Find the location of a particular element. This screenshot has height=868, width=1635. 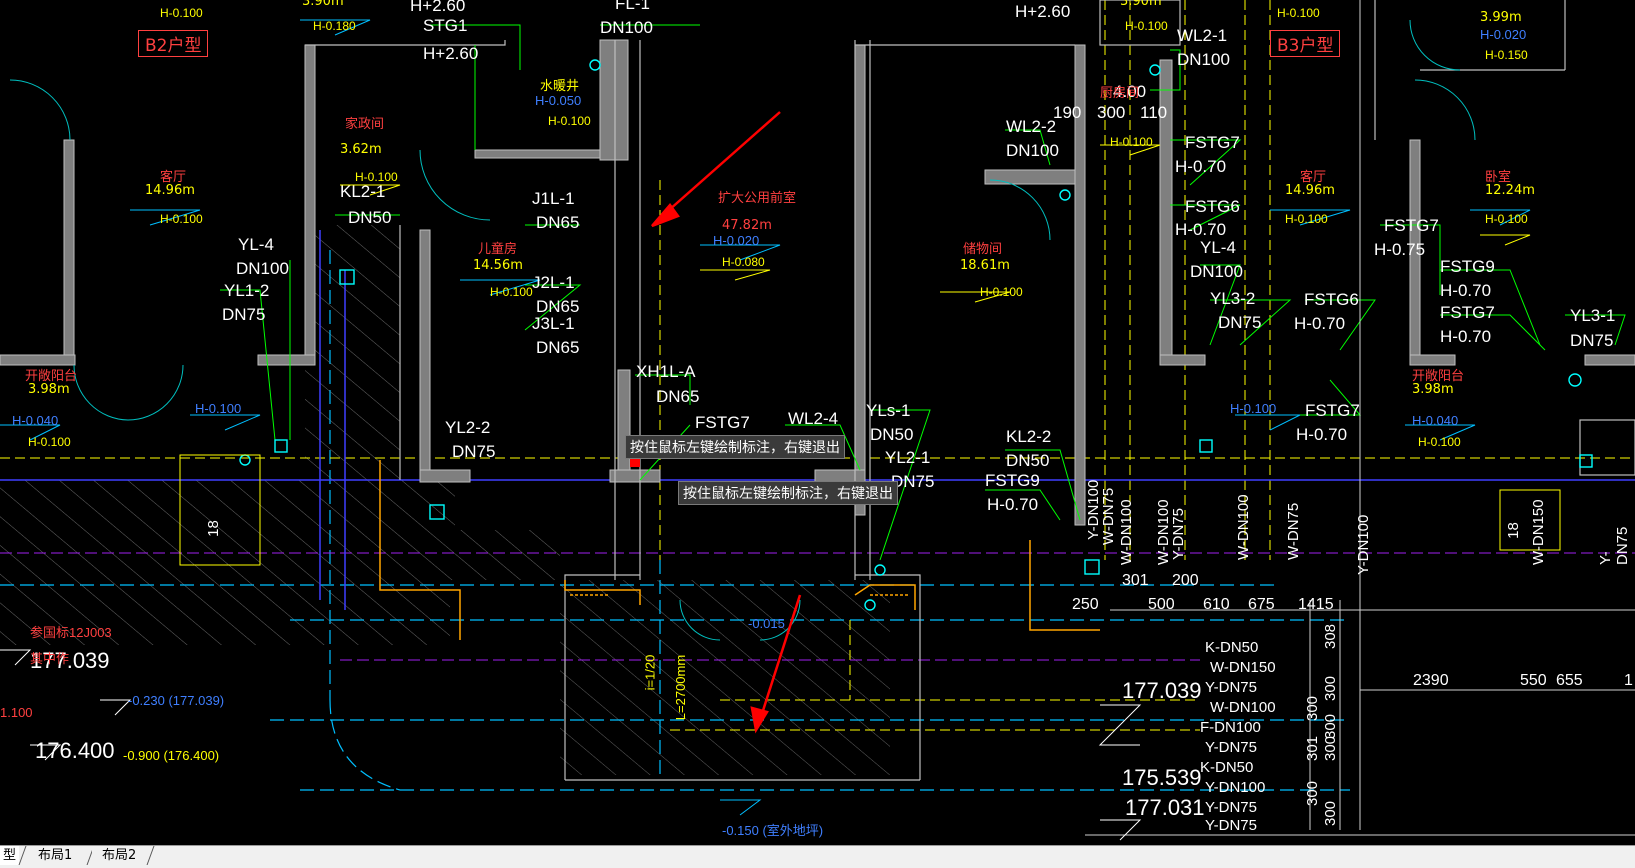

tab-layout2: 布局2 is located at coordinates (119, 855).